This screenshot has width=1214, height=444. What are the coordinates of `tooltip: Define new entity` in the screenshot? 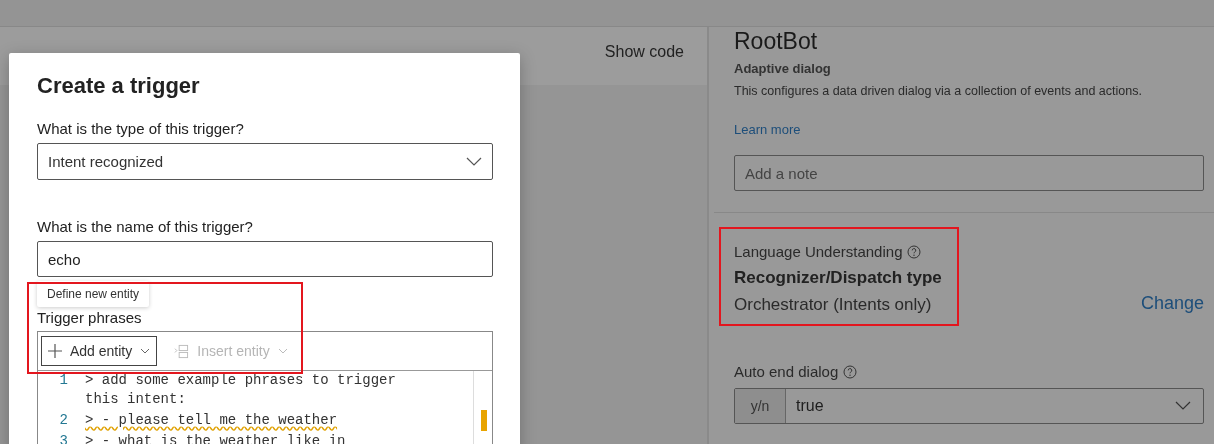 It's located at (93, 294).